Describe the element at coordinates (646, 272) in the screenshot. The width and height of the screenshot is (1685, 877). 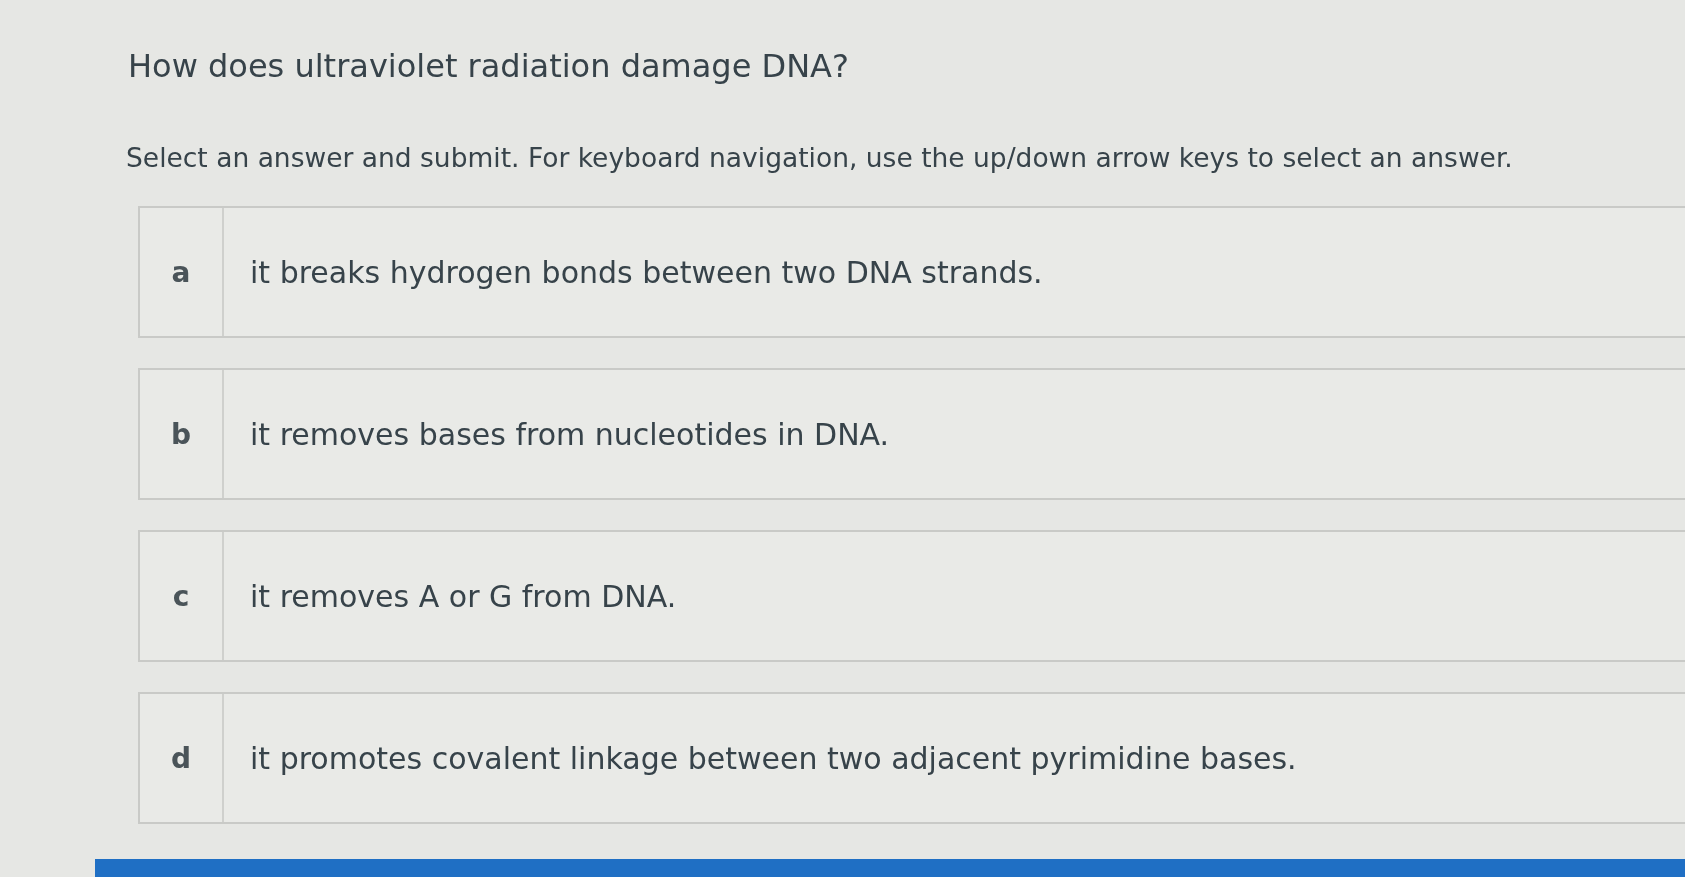
I see `option-text: it breaks hydrogen bonds between two DNA strands.` at that location.